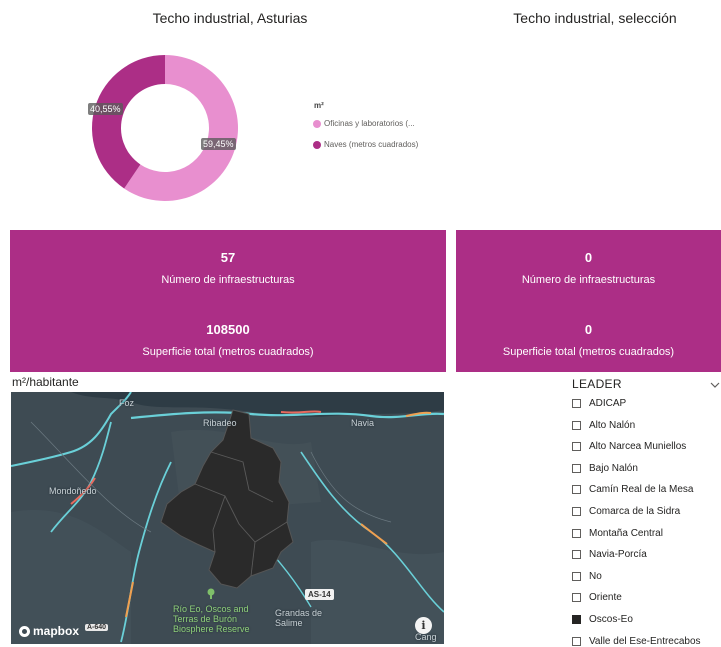  Describe the element at coordinates (218, 144) in the screenshot. I see `donut-slice-label-oficinas: 59,45%` at that location.